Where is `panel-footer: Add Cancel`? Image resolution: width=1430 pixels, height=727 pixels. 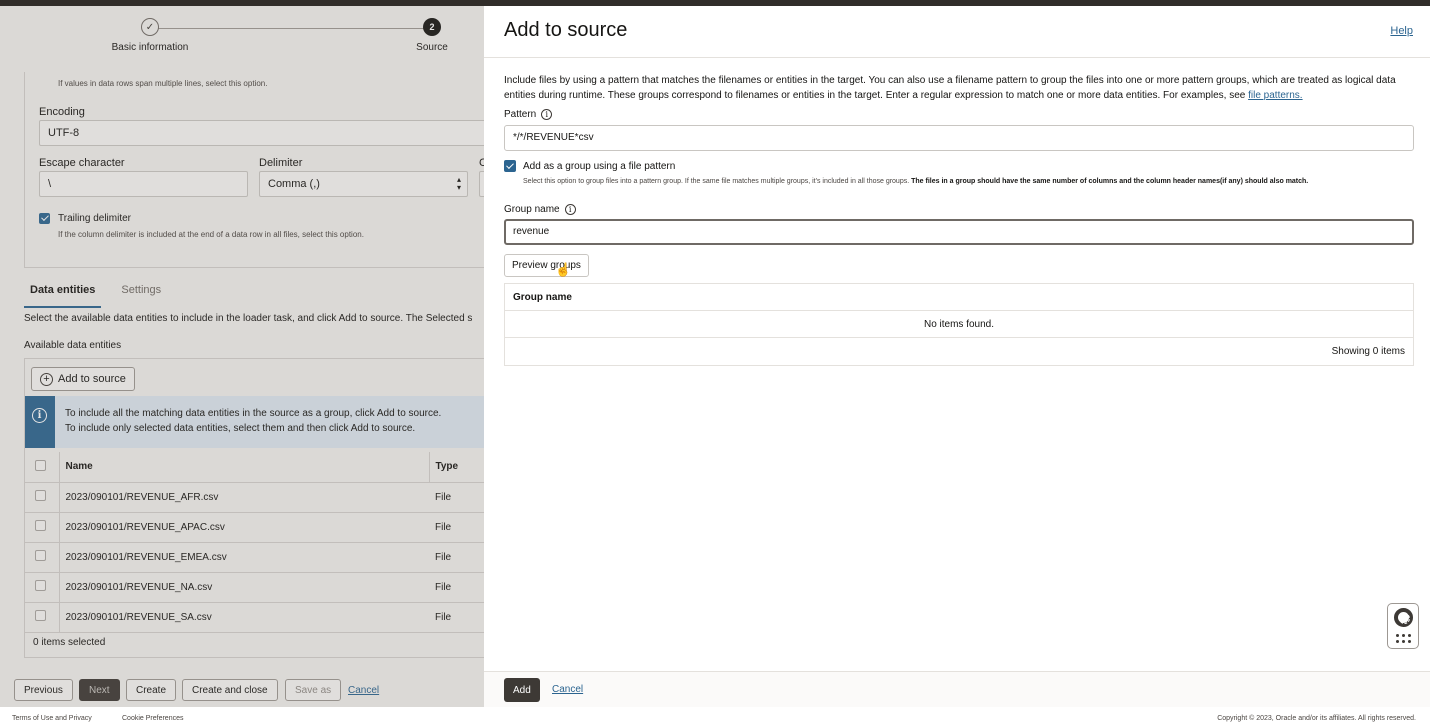 panel-footer: Add Cancel is located at coordinates (957, 689).